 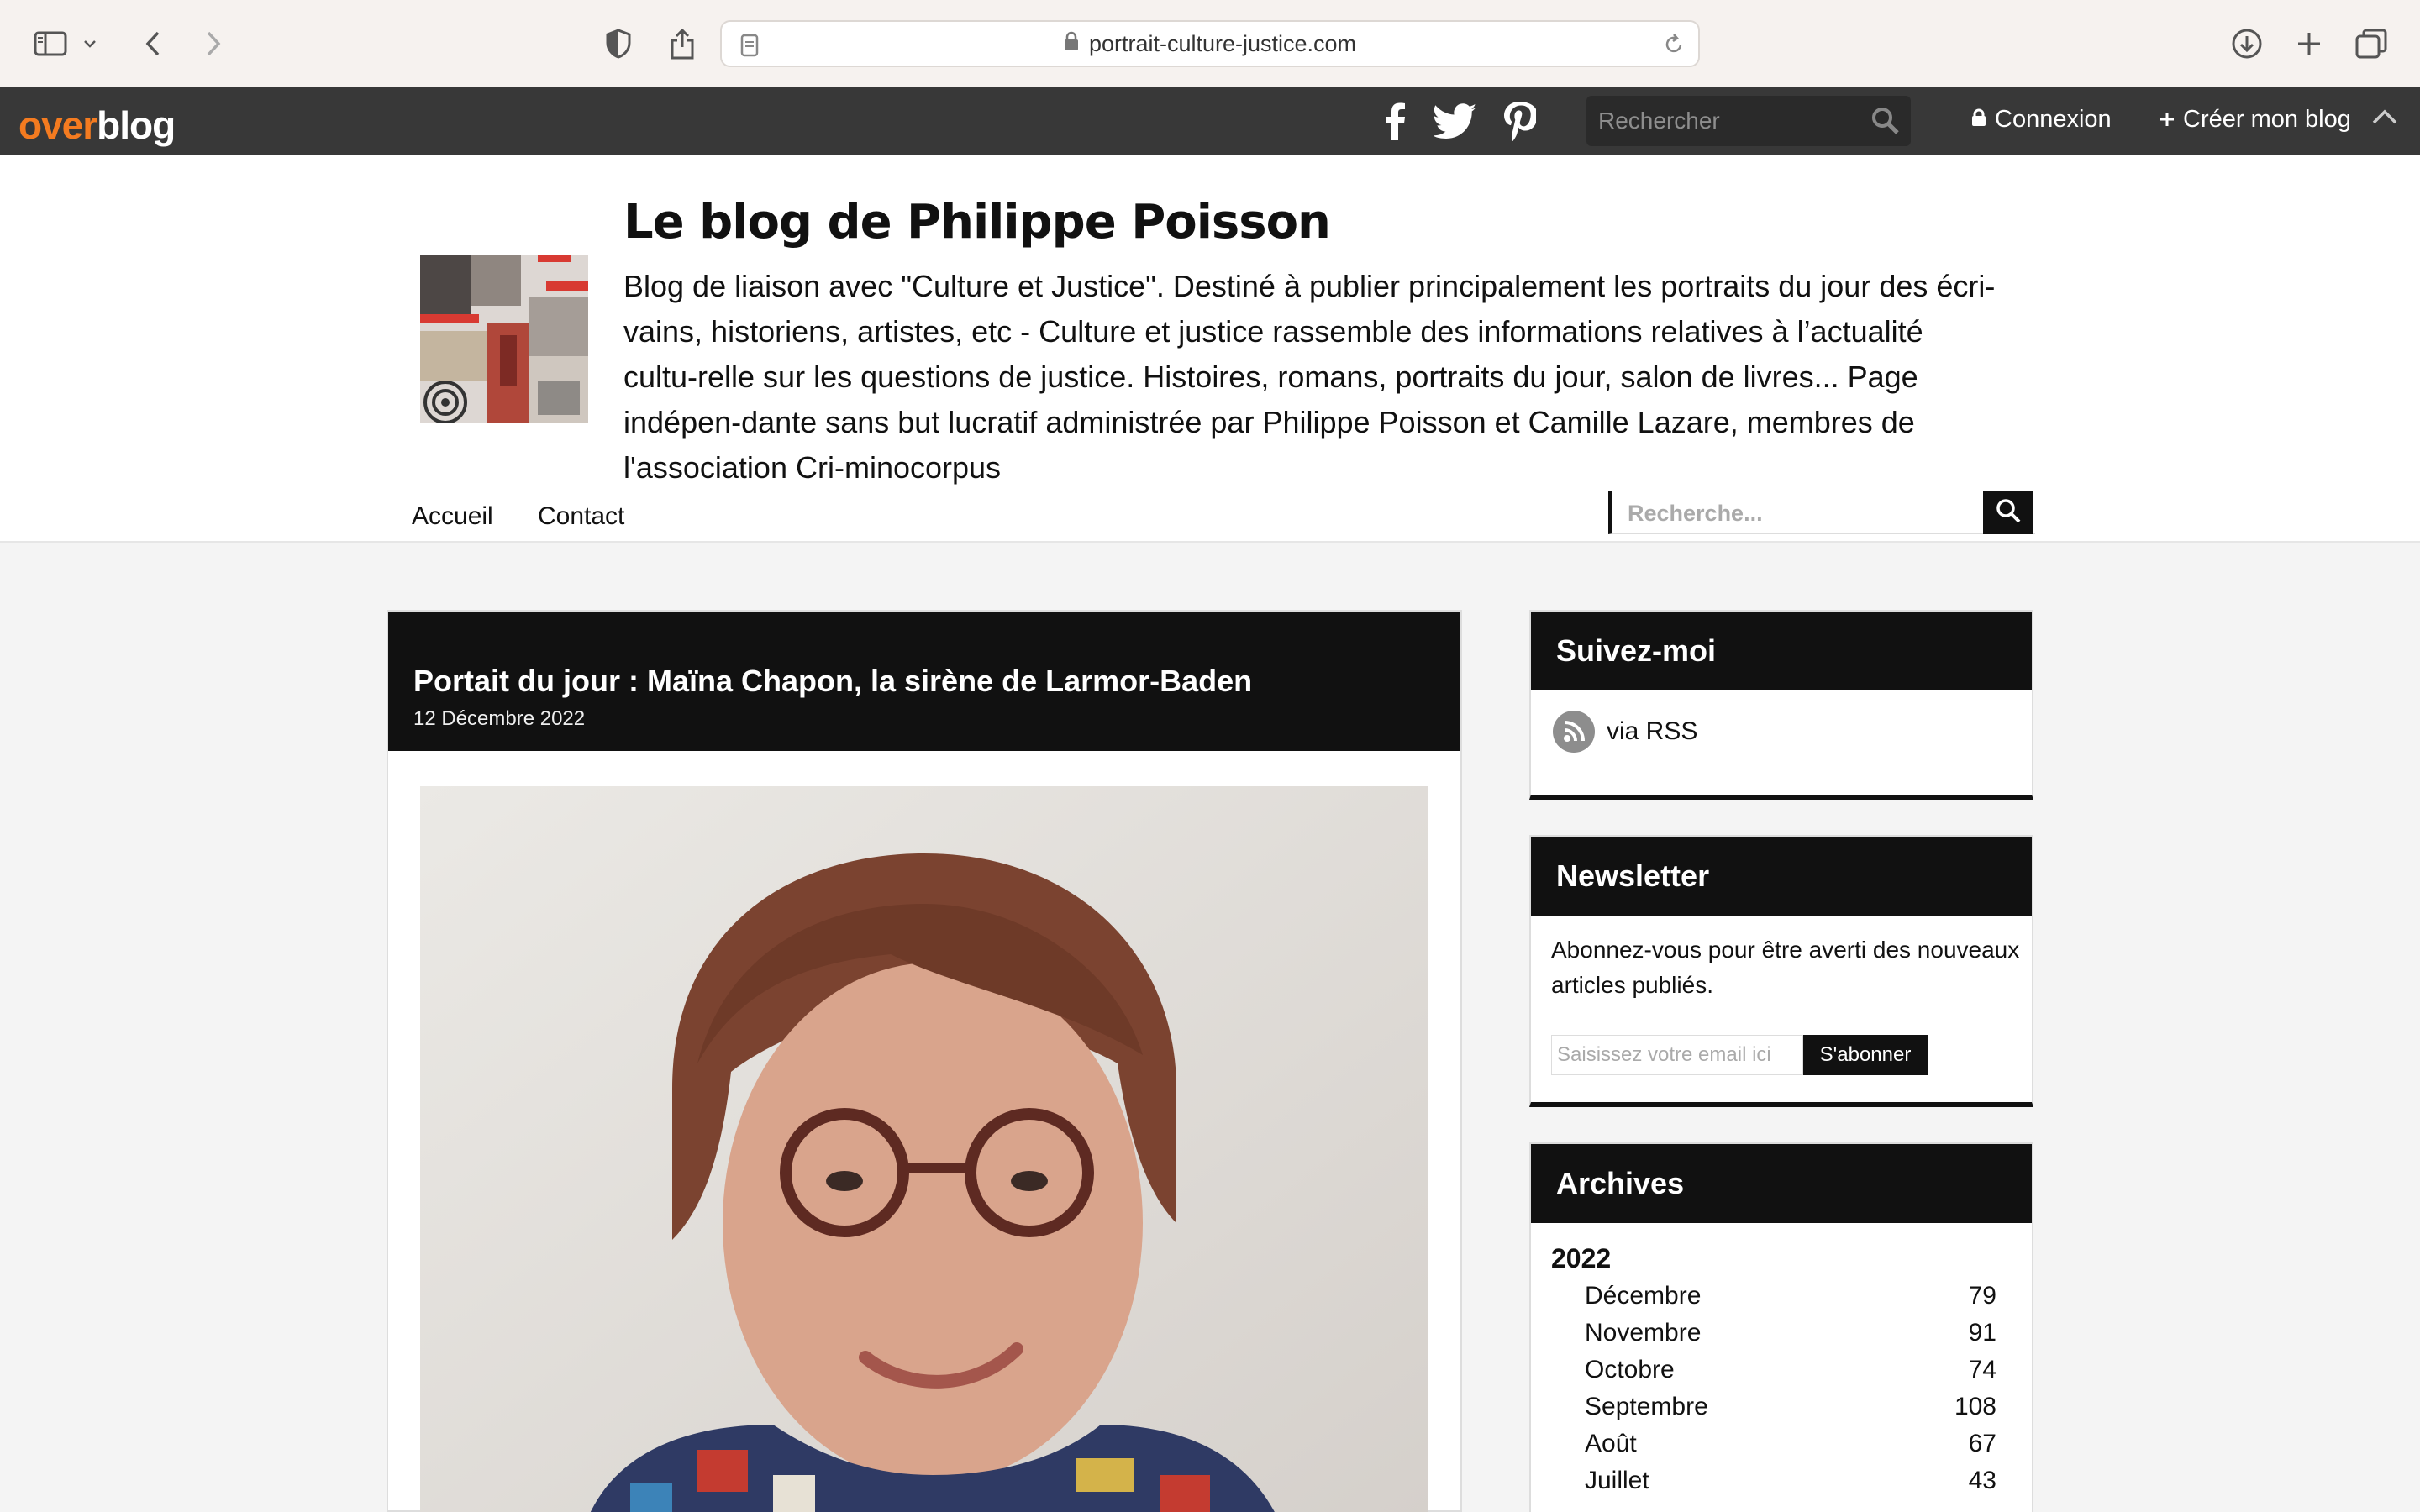 I want to click on overblog-search-input, so click(x=1729, y=120).